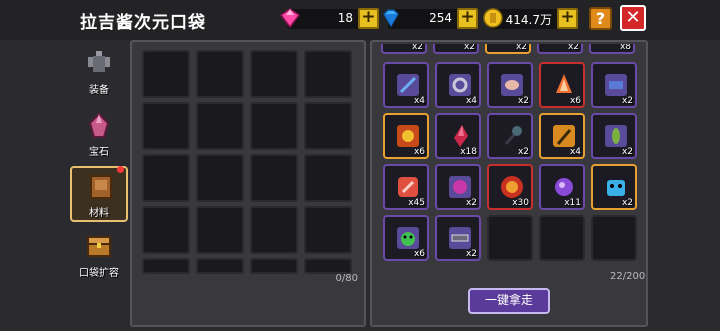 The width and height of the screenshot is (720, 331). I want to click on sun-emblem-icon, so click(408, 136).